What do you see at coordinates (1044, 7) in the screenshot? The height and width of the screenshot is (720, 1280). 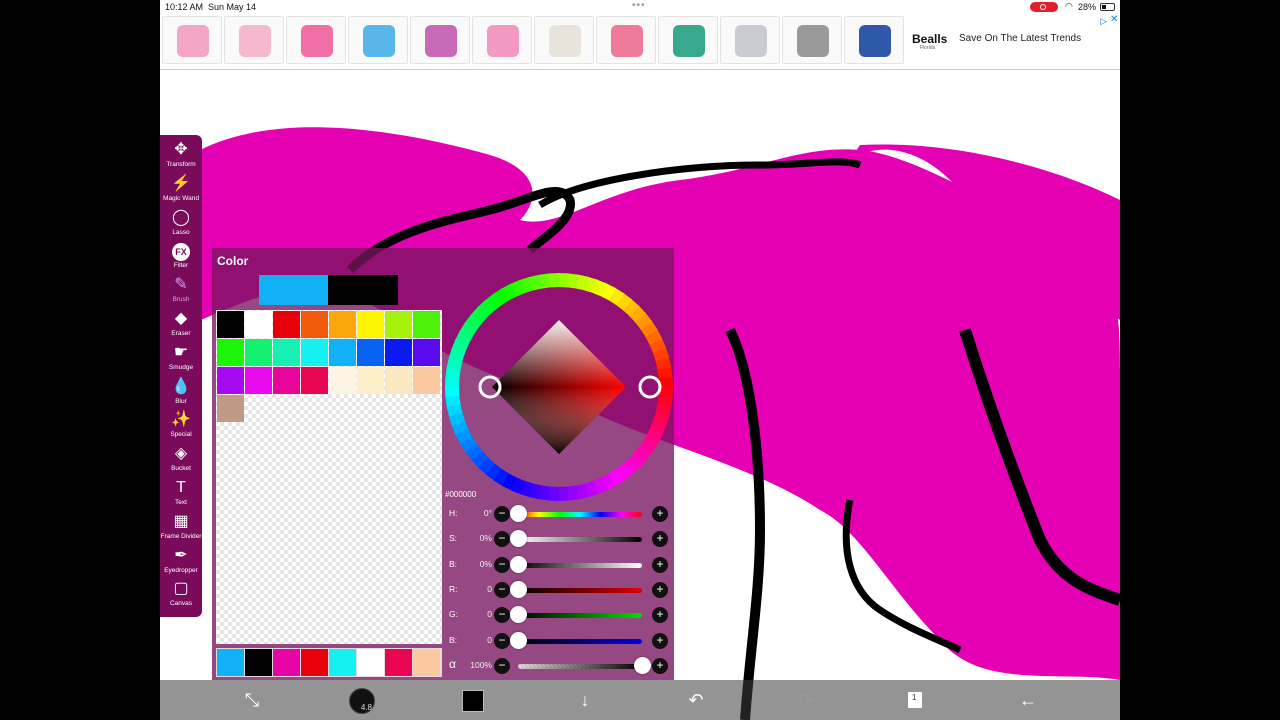 I see `screen-recording-icon` at bounding box center [1044, 7].